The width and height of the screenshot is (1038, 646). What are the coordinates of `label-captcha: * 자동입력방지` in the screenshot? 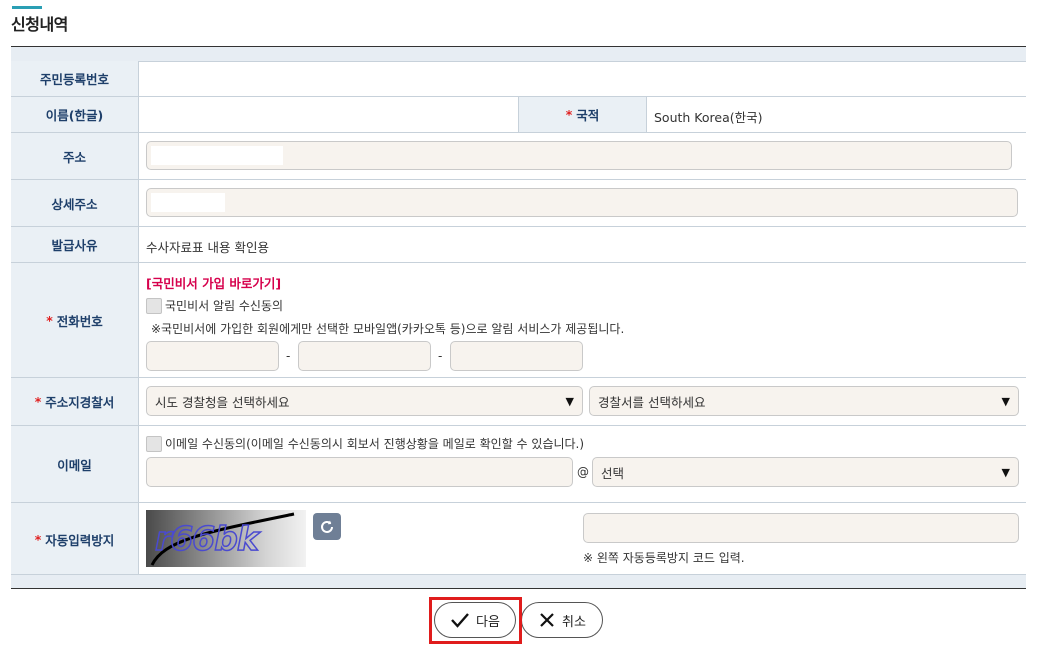 It's located at (75, 539).